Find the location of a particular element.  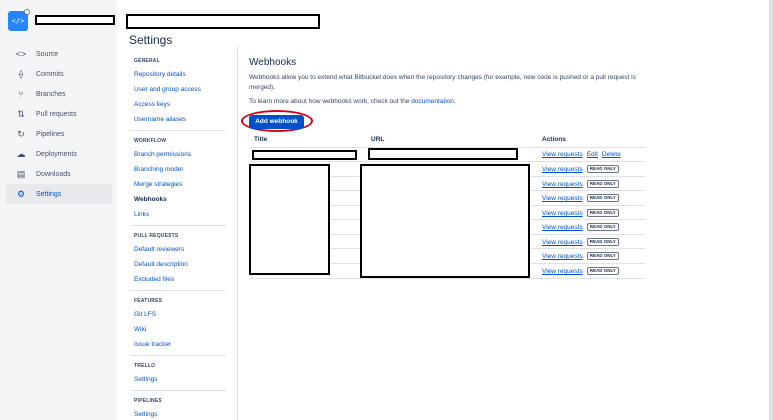

scrollbar is located at coordinates (771, 210).